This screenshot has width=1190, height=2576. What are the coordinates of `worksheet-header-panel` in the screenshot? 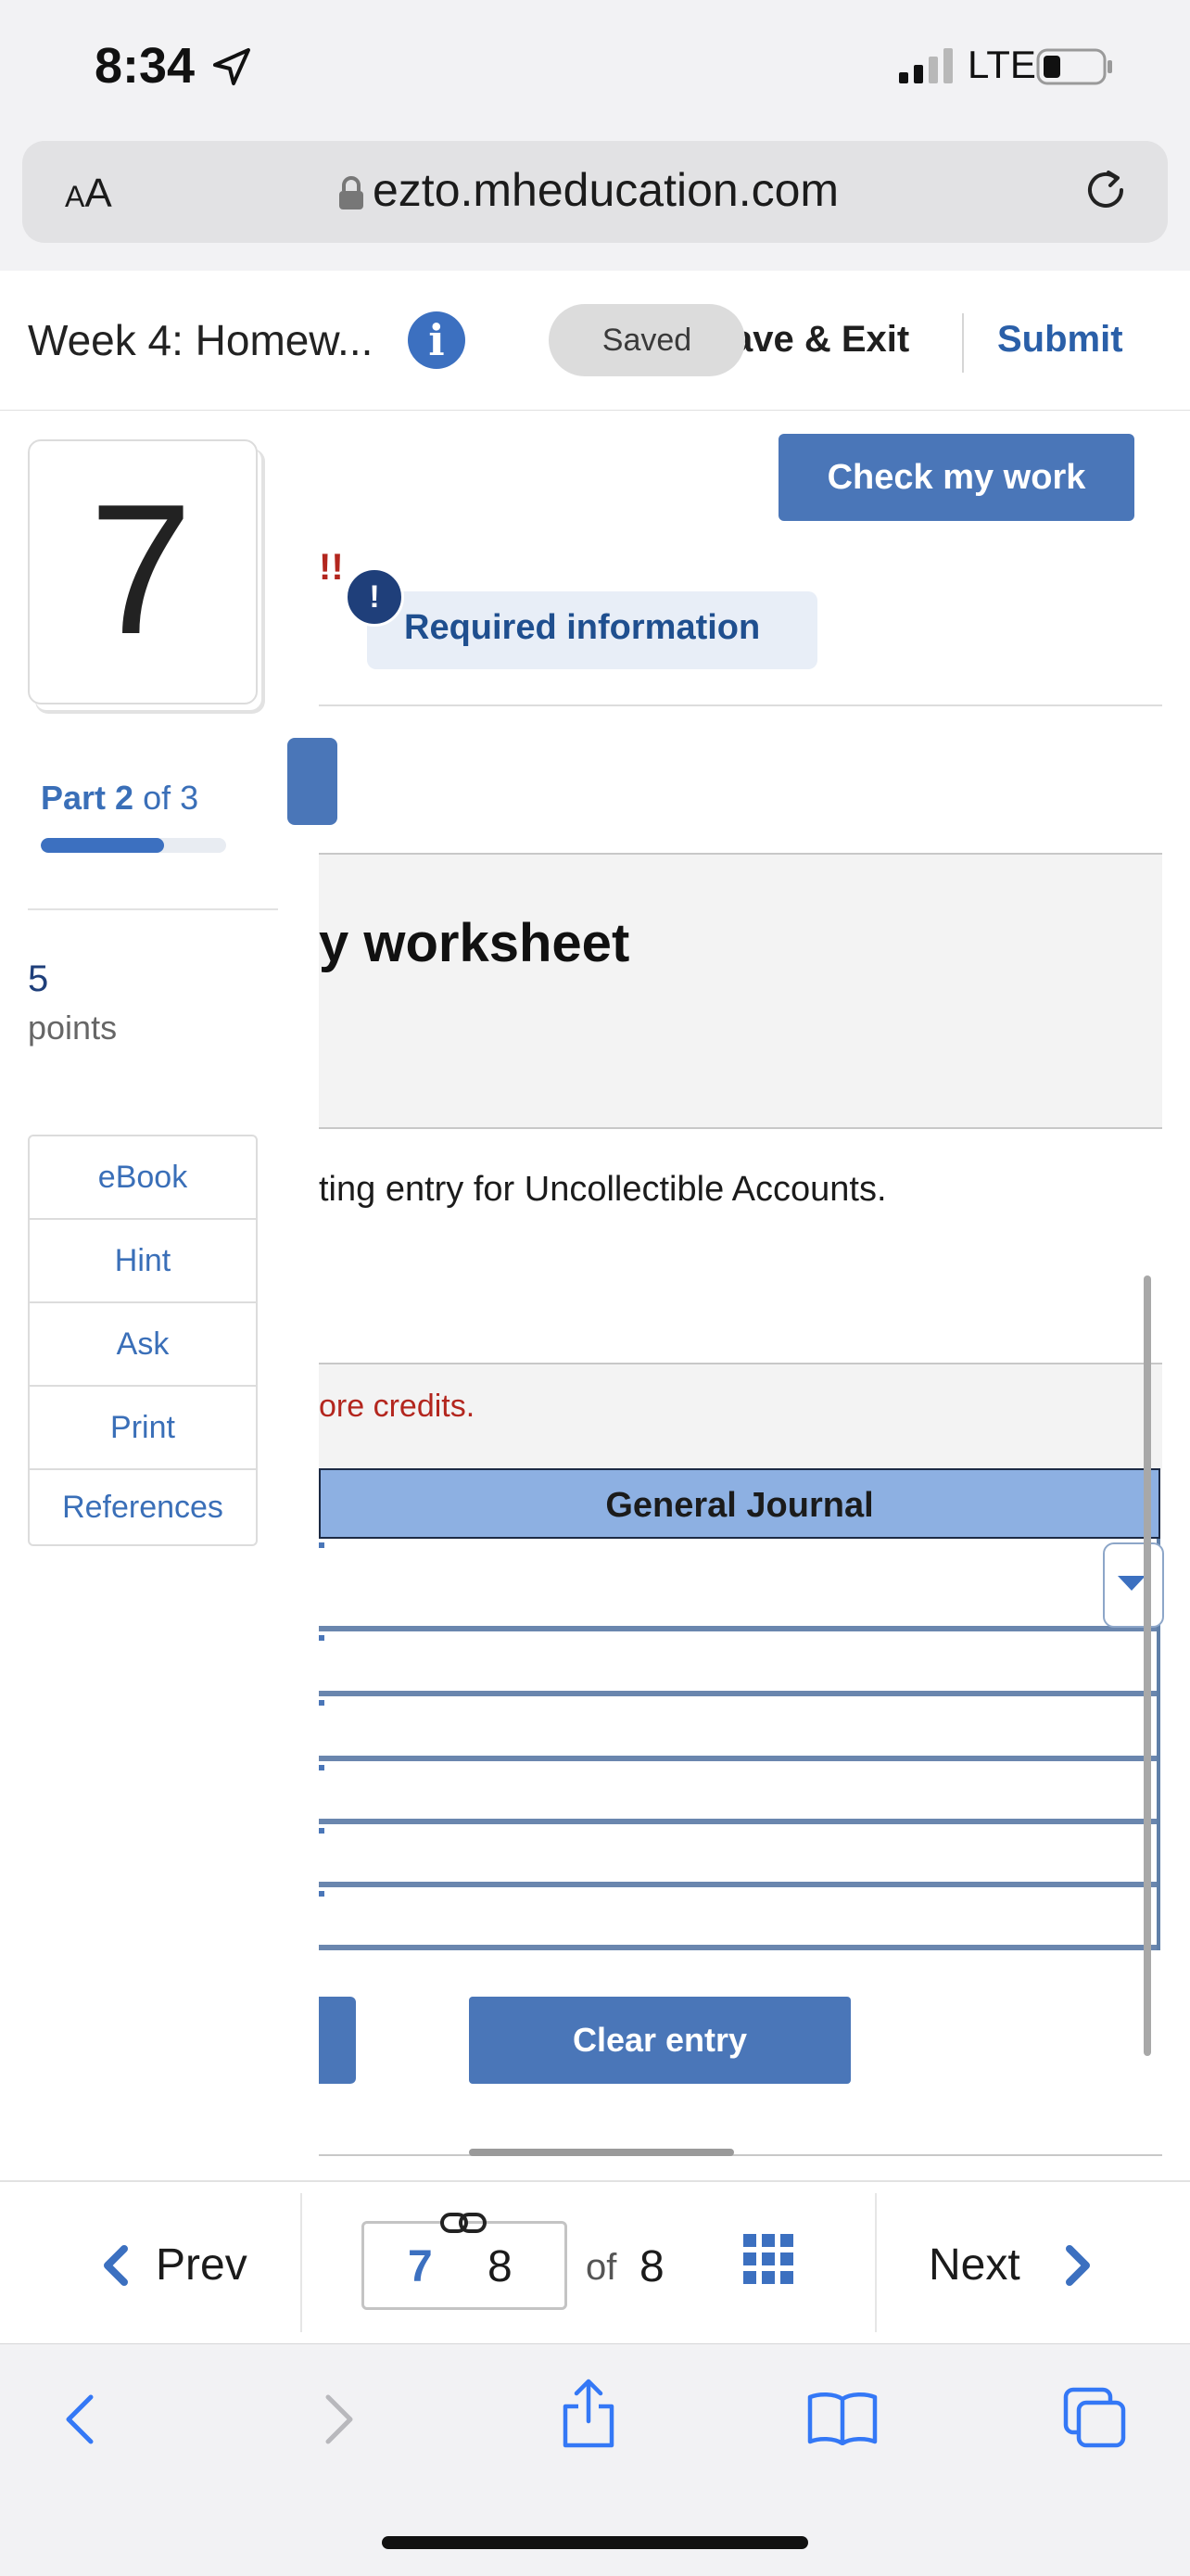 It's located at (740, 992).